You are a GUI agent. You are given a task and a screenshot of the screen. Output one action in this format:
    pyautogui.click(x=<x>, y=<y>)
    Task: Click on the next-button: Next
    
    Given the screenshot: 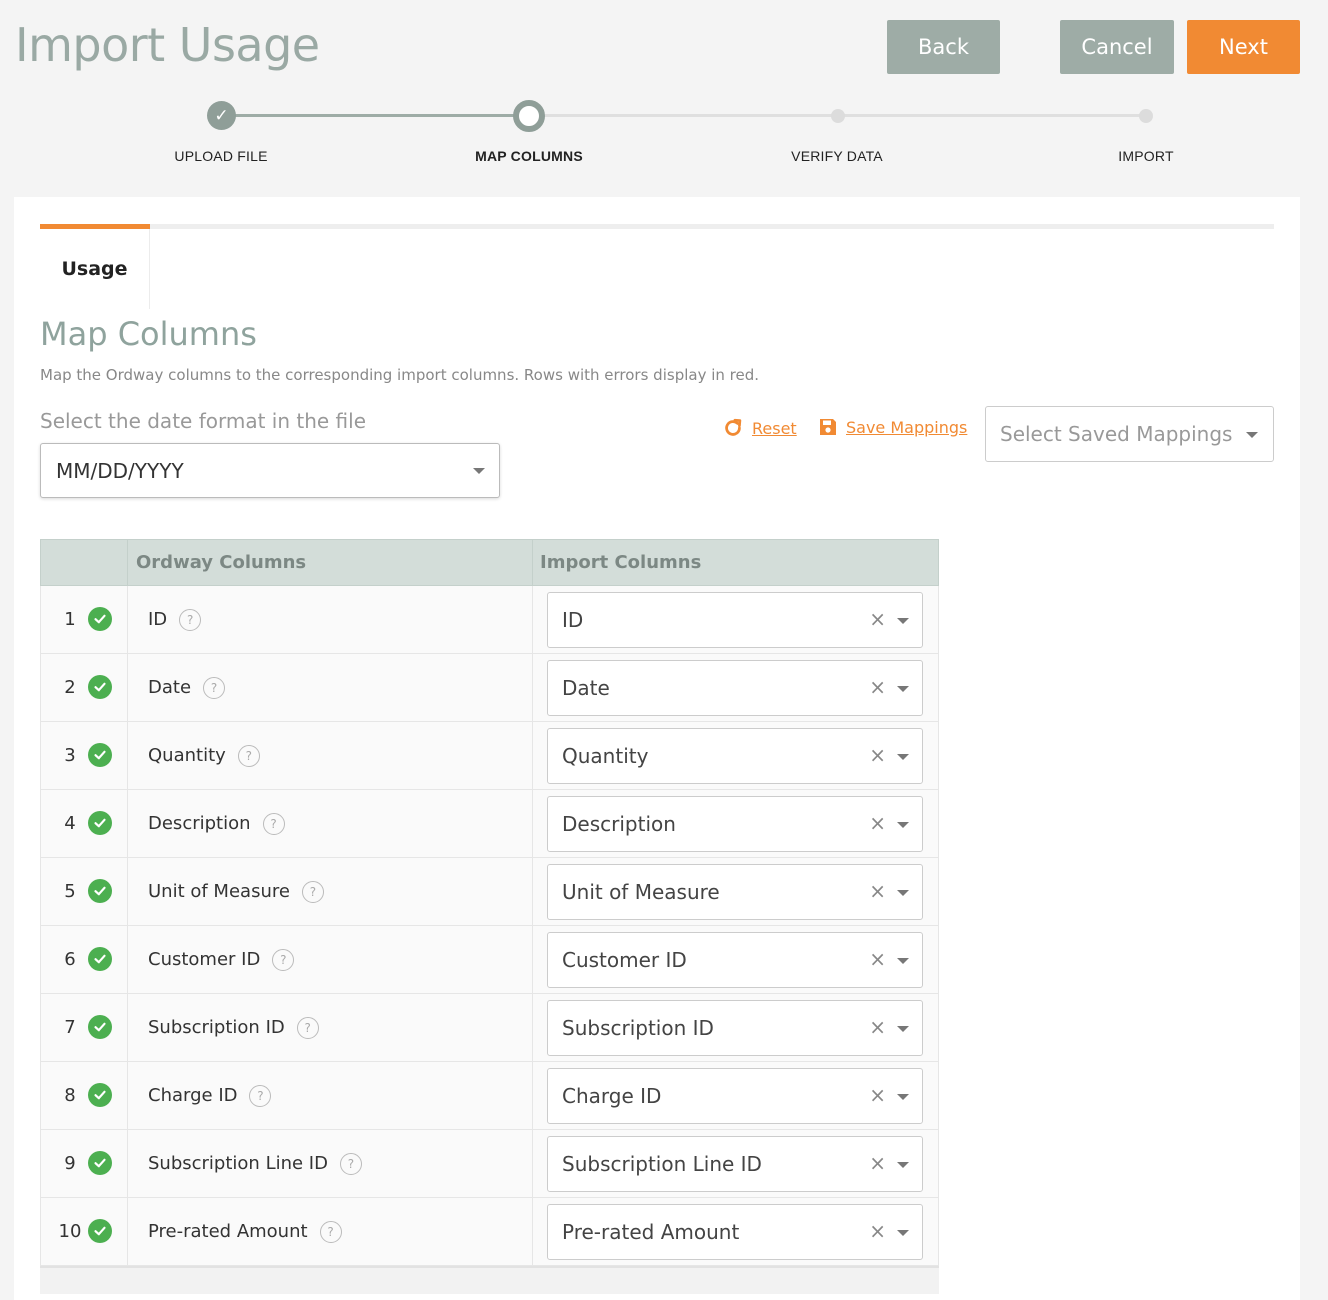 What is the action you would take?
    pyautogui.click(x=1243, y=47)
    